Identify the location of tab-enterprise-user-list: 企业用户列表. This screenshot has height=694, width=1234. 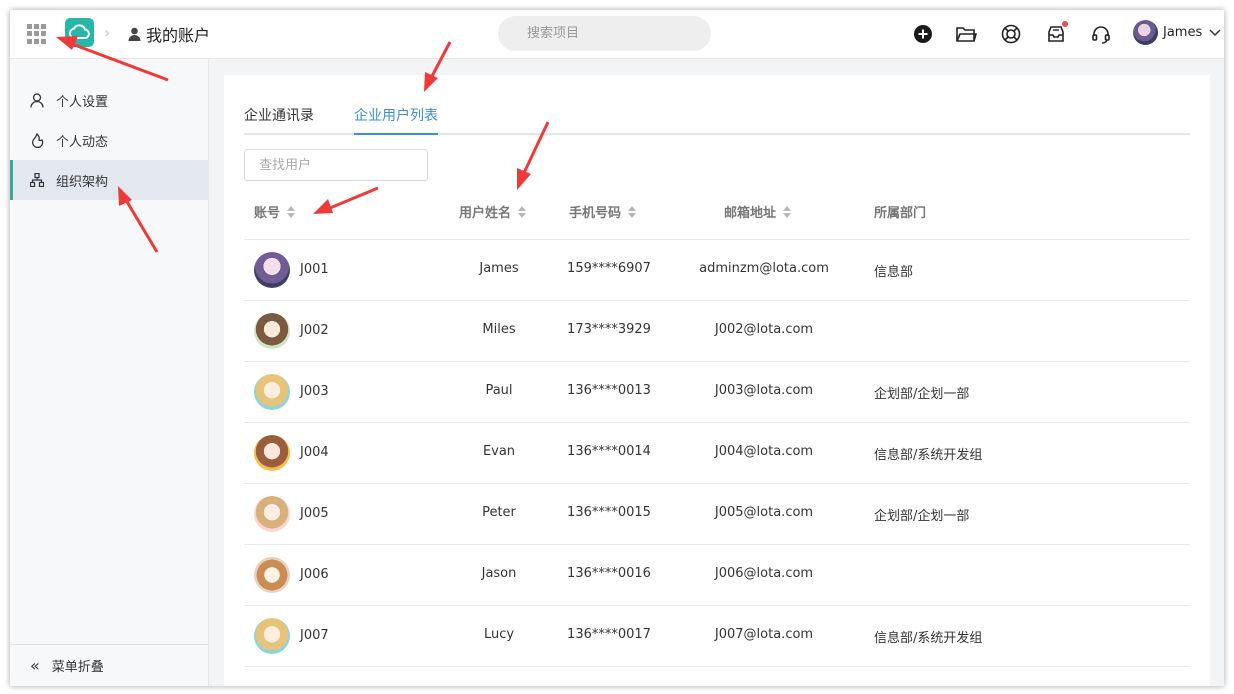
(396, 120).